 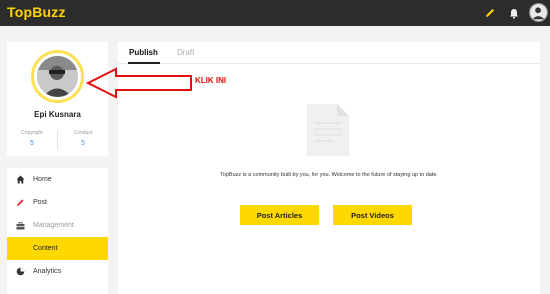 I want to click on top-bar: TopBuzz, so click(x=275, y=13).